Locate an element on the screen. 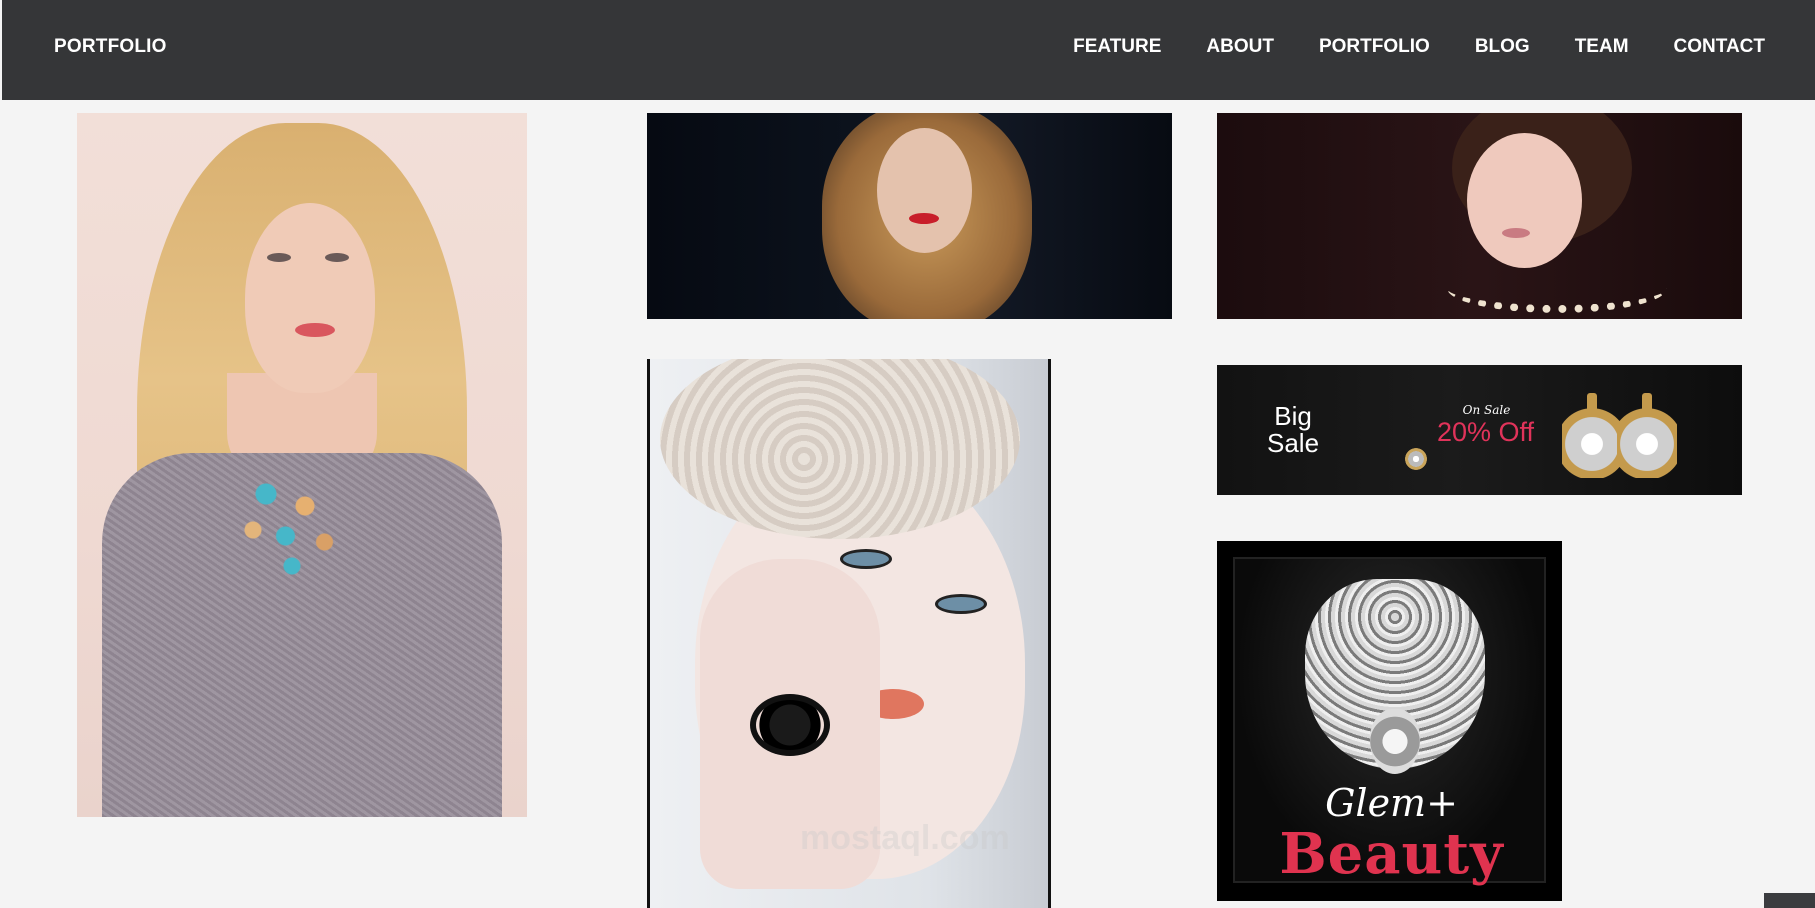 The height and width of the screenshot is (908, 1815). nav-link-blog: BLOG is located at coordinates (1502, 46).